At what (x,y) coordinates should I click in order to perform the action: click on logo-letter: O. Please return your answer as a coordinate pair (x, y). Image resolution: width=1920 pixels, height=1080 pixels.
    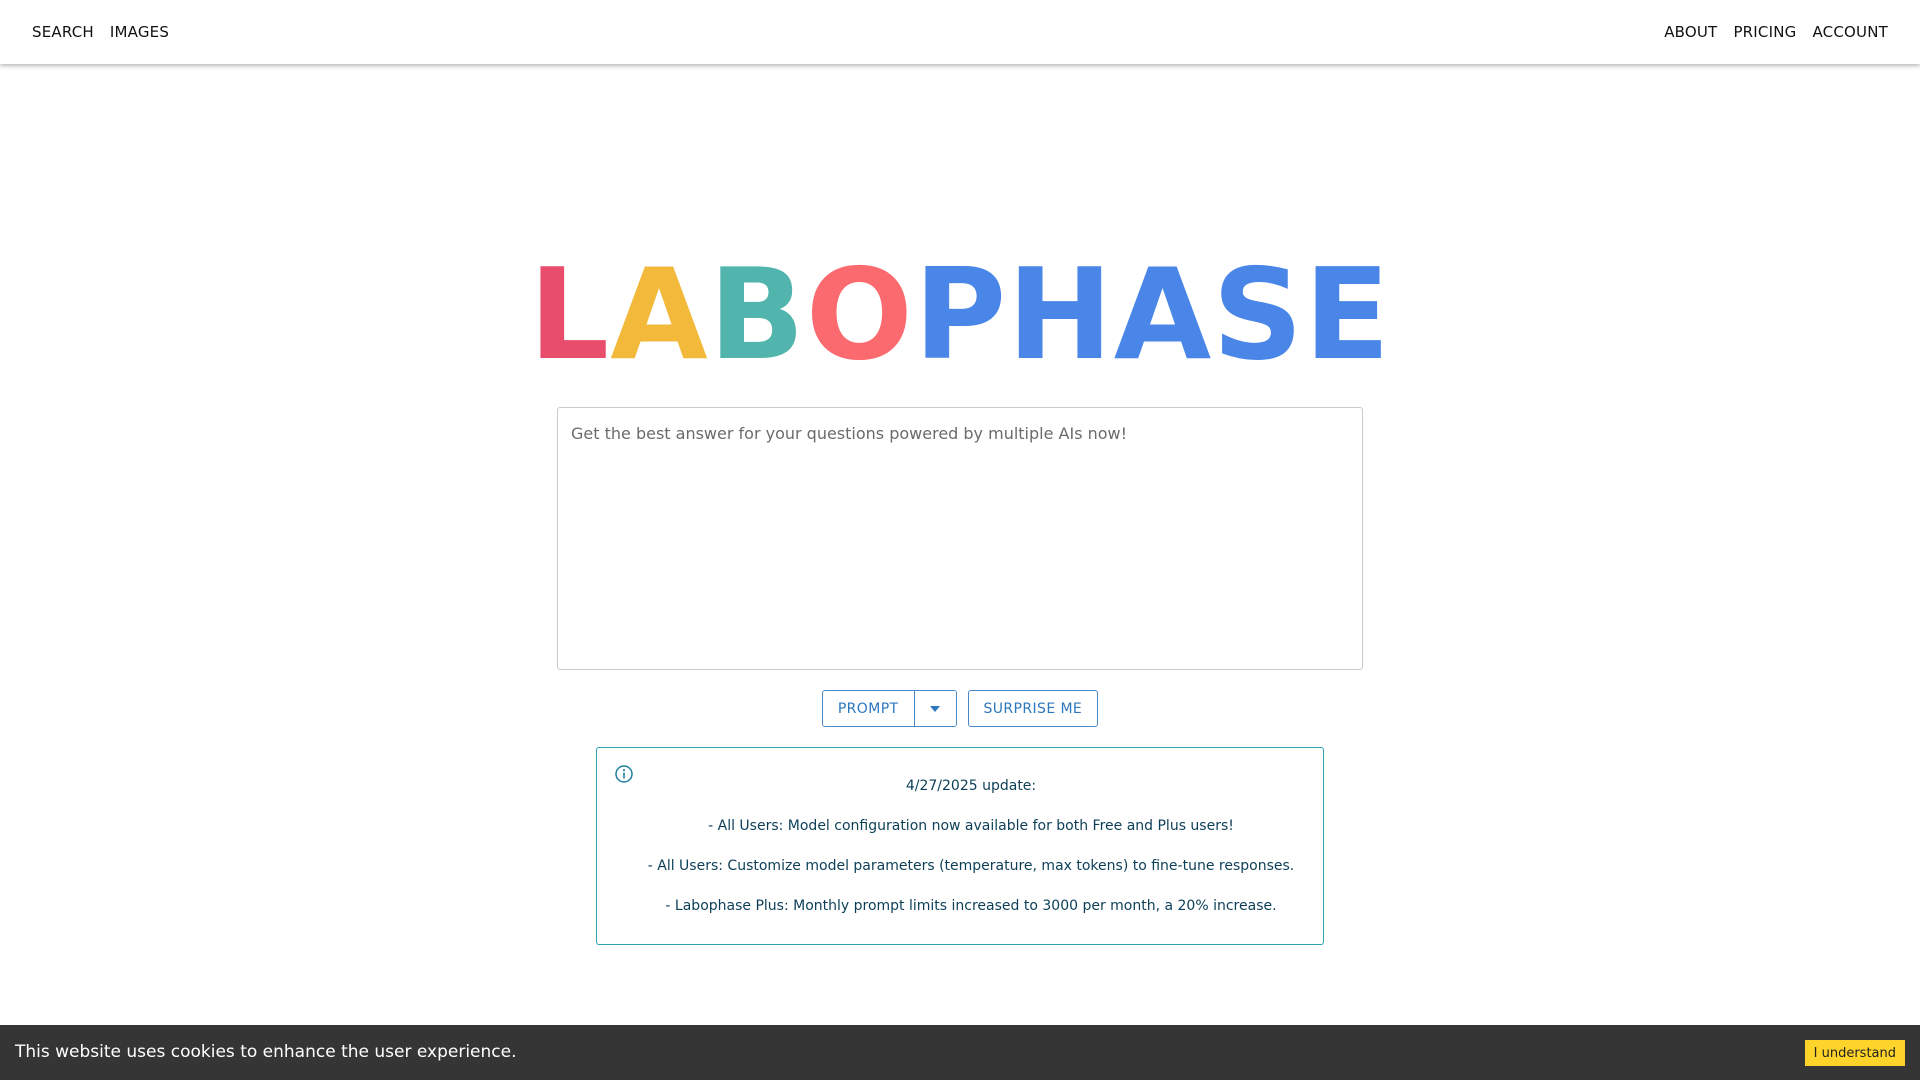
    Looking at the image, I should click on (859, 314).